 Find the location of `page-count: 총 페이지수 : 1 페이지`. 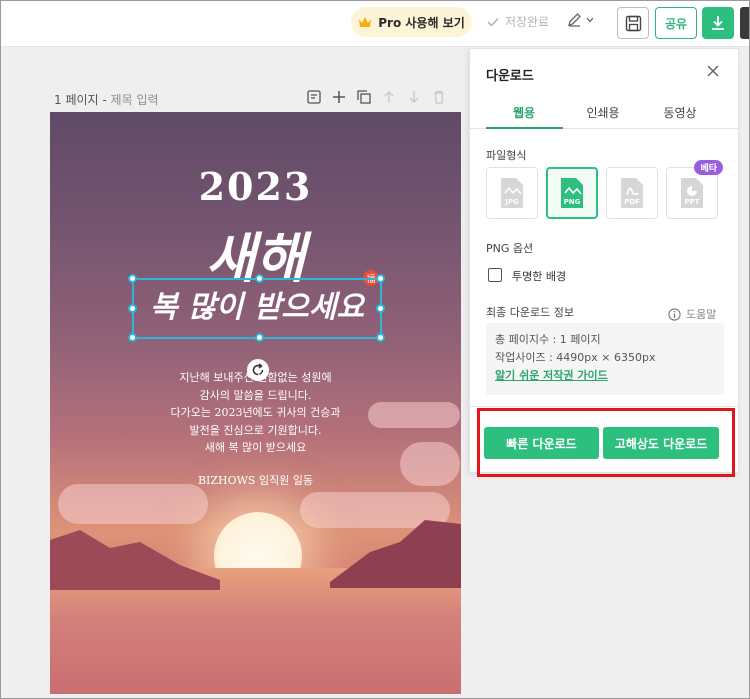

page-count: 총 페이지수 : 1 페이지 is located at coordinates (548, 339).